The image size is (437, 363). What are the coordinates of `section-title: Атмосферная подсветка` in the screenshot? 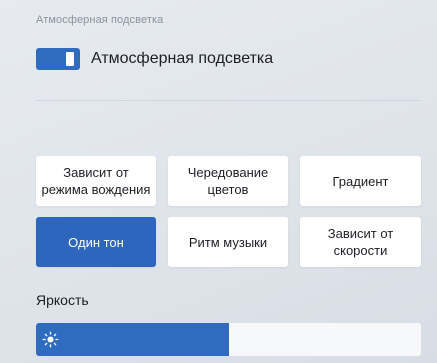 It's located at (100, 20).